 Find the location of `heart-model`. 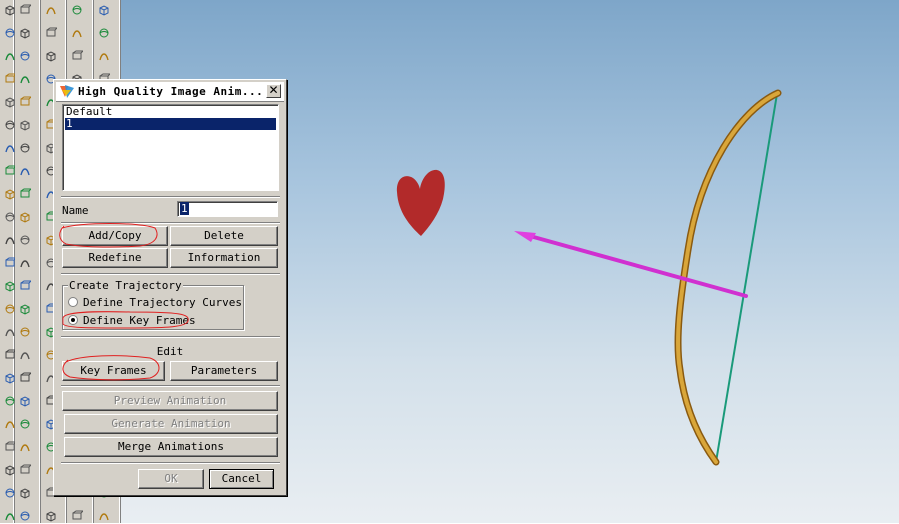

heart-model is located at coordinates (420, 202).